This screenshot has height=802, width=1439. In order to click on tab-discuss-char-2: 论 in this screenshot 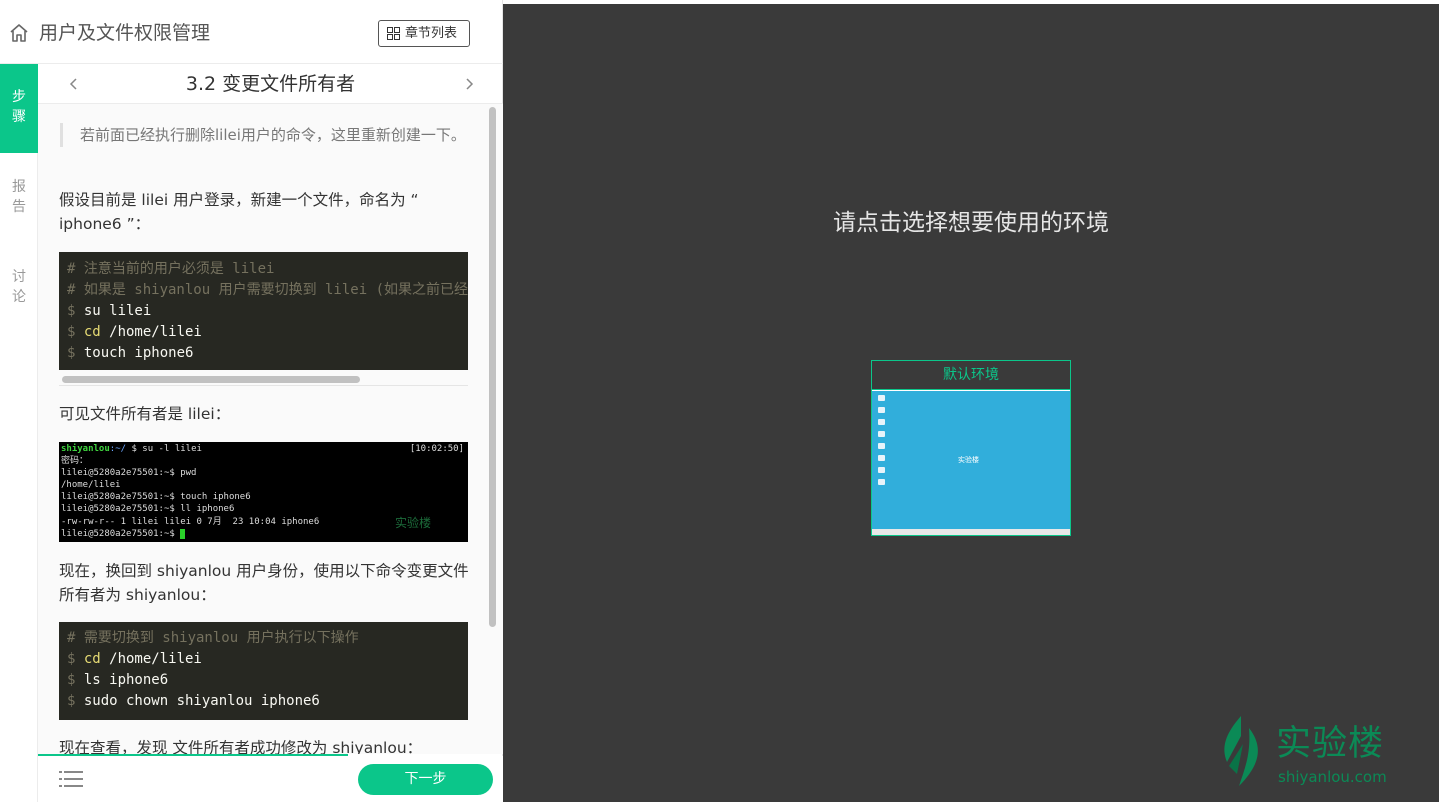, I will do `click(19, 297)`.